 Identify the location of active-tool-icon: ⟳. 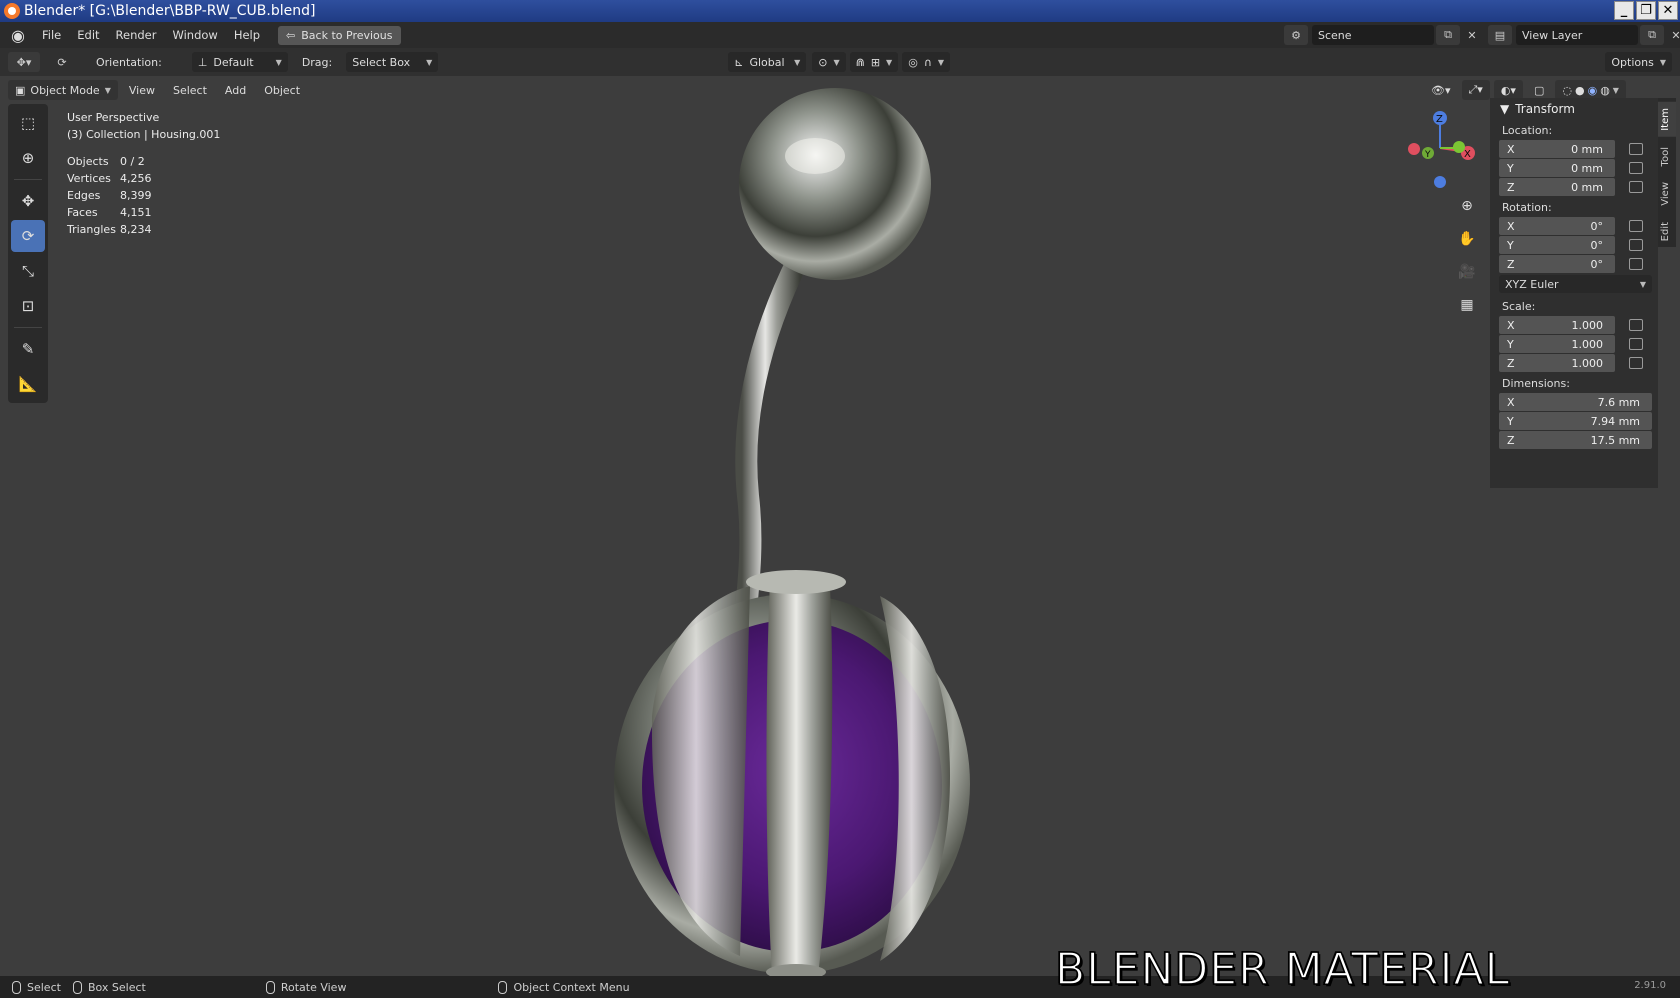
(62, 62).